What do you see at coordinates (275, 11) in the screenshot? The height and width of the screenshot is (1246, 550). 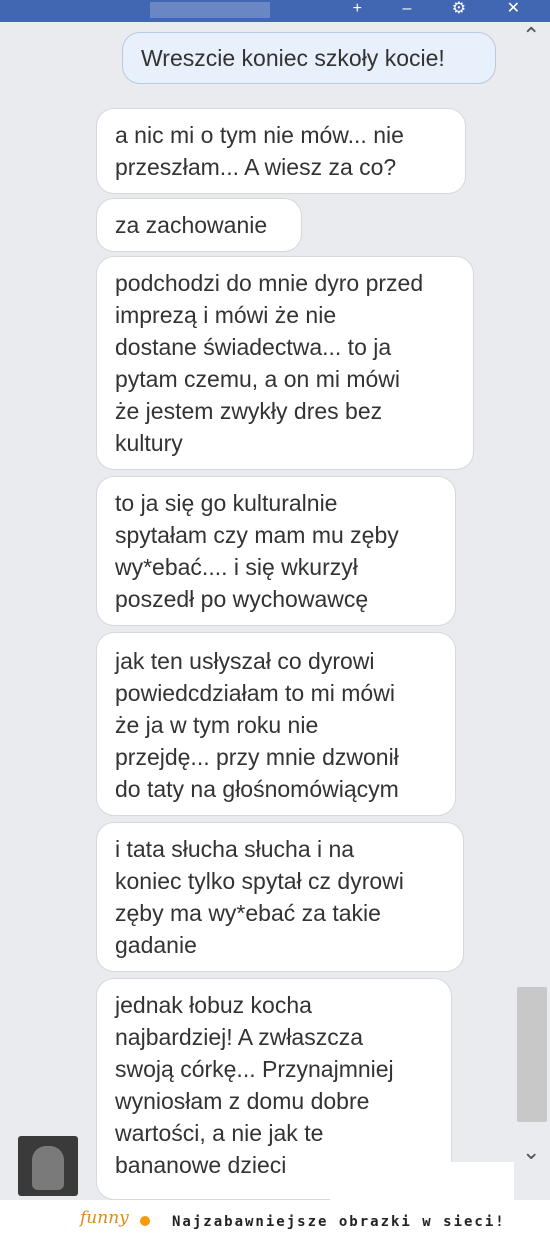 I see `chat-window-titlebar: + – ⚙ ✕` at bounding box center [275, 11].